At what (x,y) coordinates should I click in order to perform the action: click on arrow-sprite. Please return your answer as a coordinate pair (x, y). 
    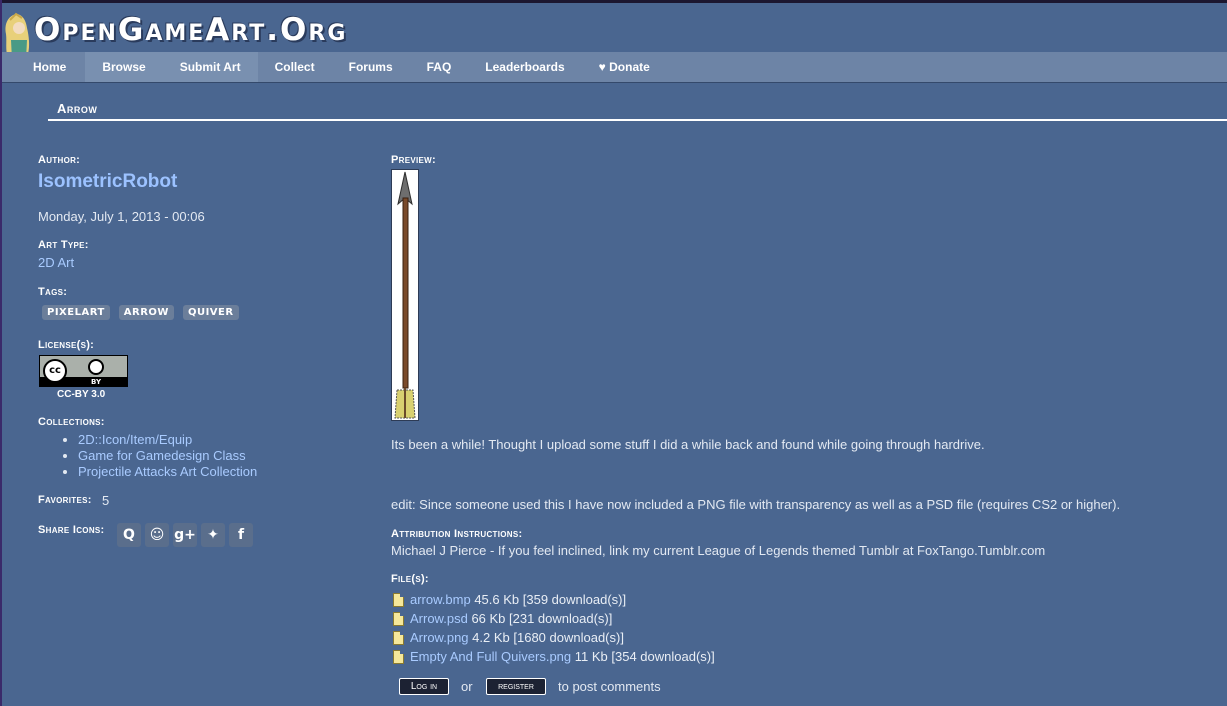
    Looking at the image, I should click on (405, 295).